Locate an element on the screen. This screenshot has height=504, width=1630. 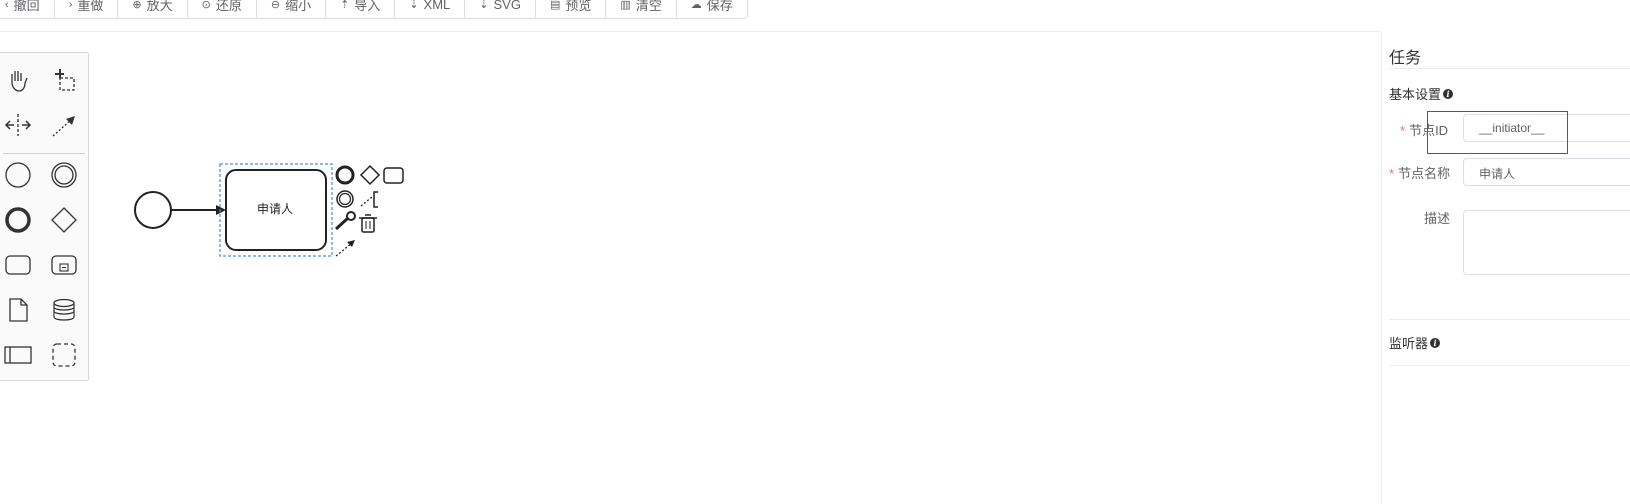
pool-icon is located at coordinates (18, 355).